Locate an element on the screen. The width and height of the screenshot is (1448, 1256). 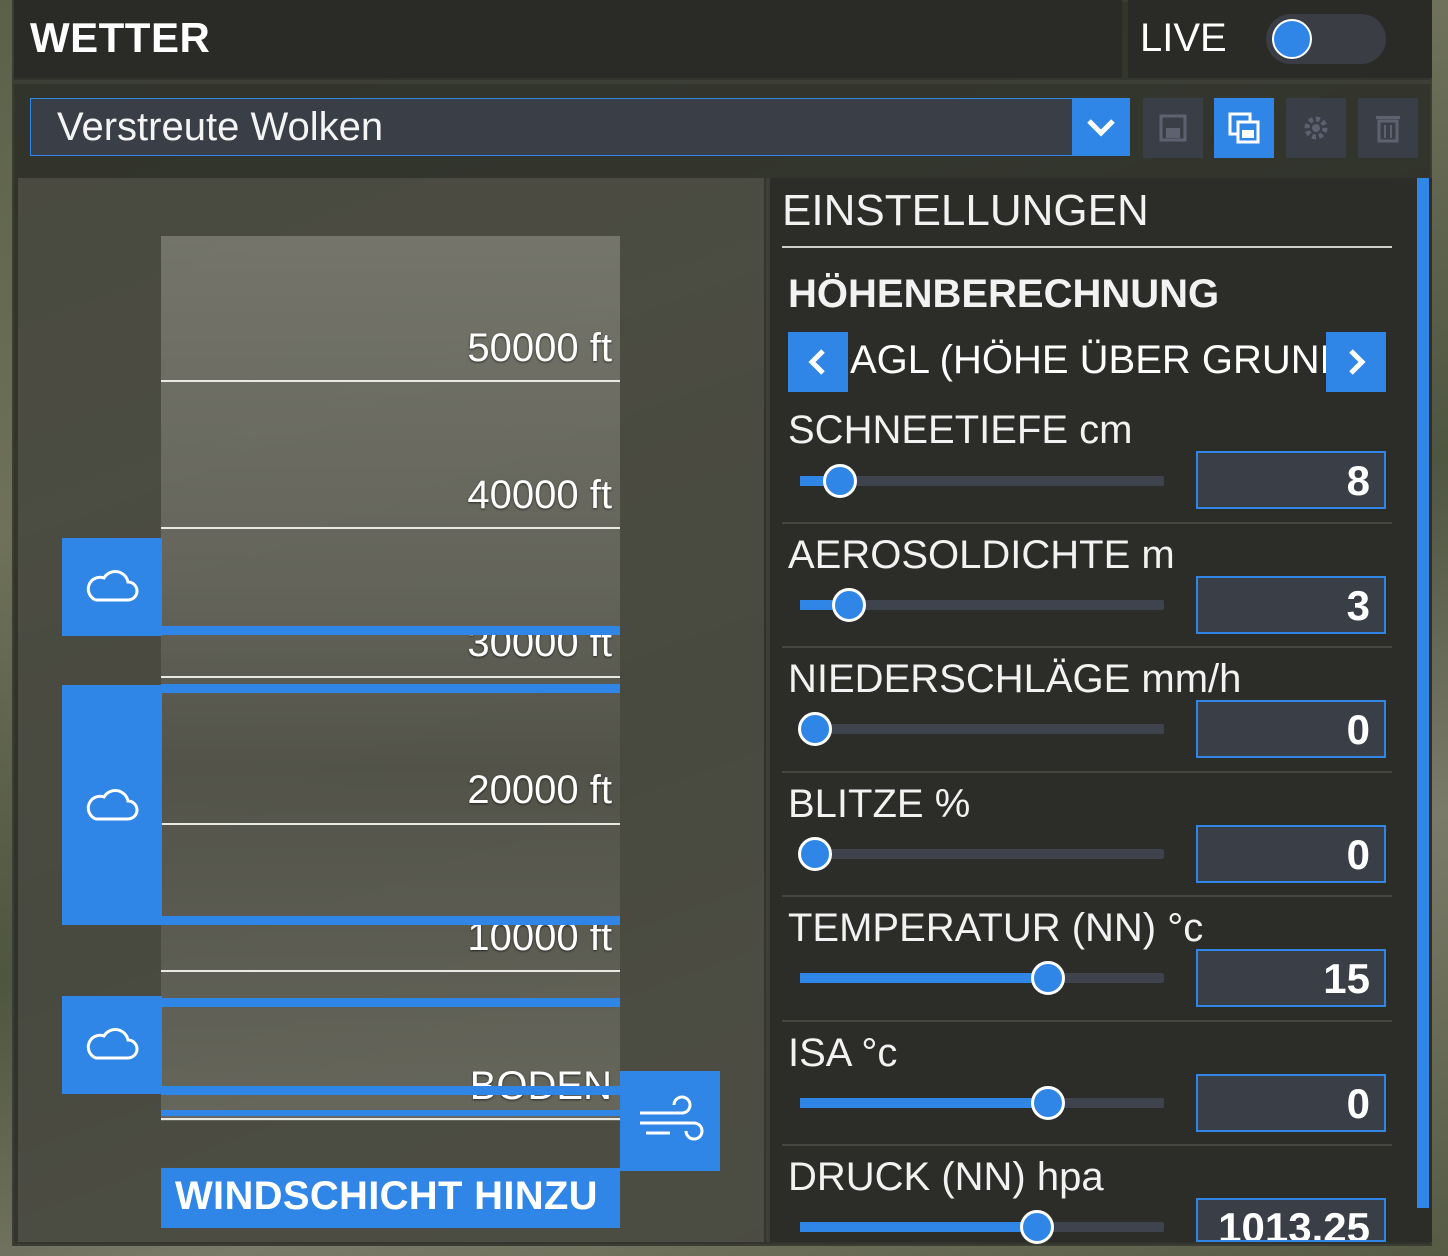
lightning-input: 0 is located at coordinates (1291, 854).